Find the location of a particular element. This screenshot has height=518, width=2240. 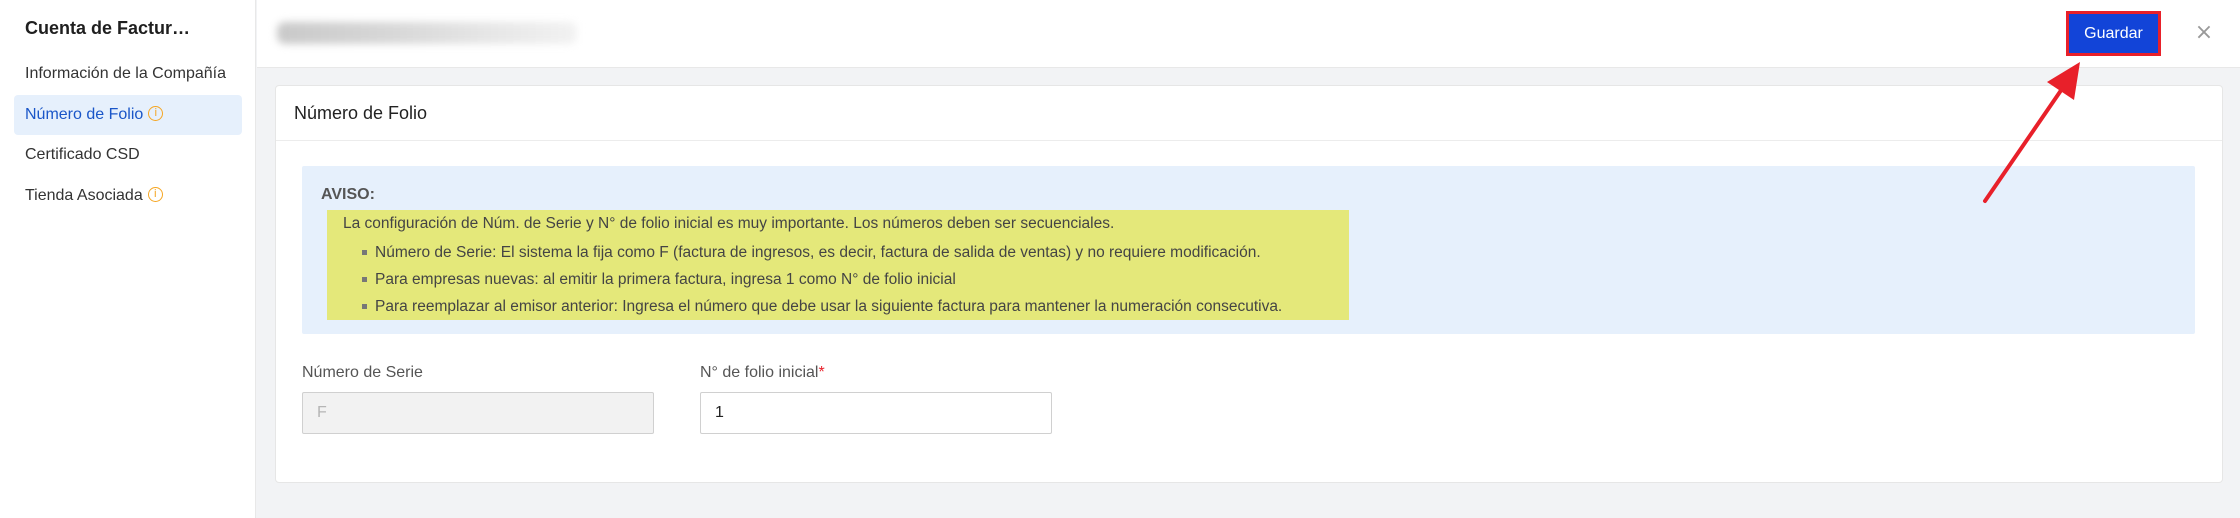

folio-label-text: N° de folio inicial is located at coordinates (759, 372).